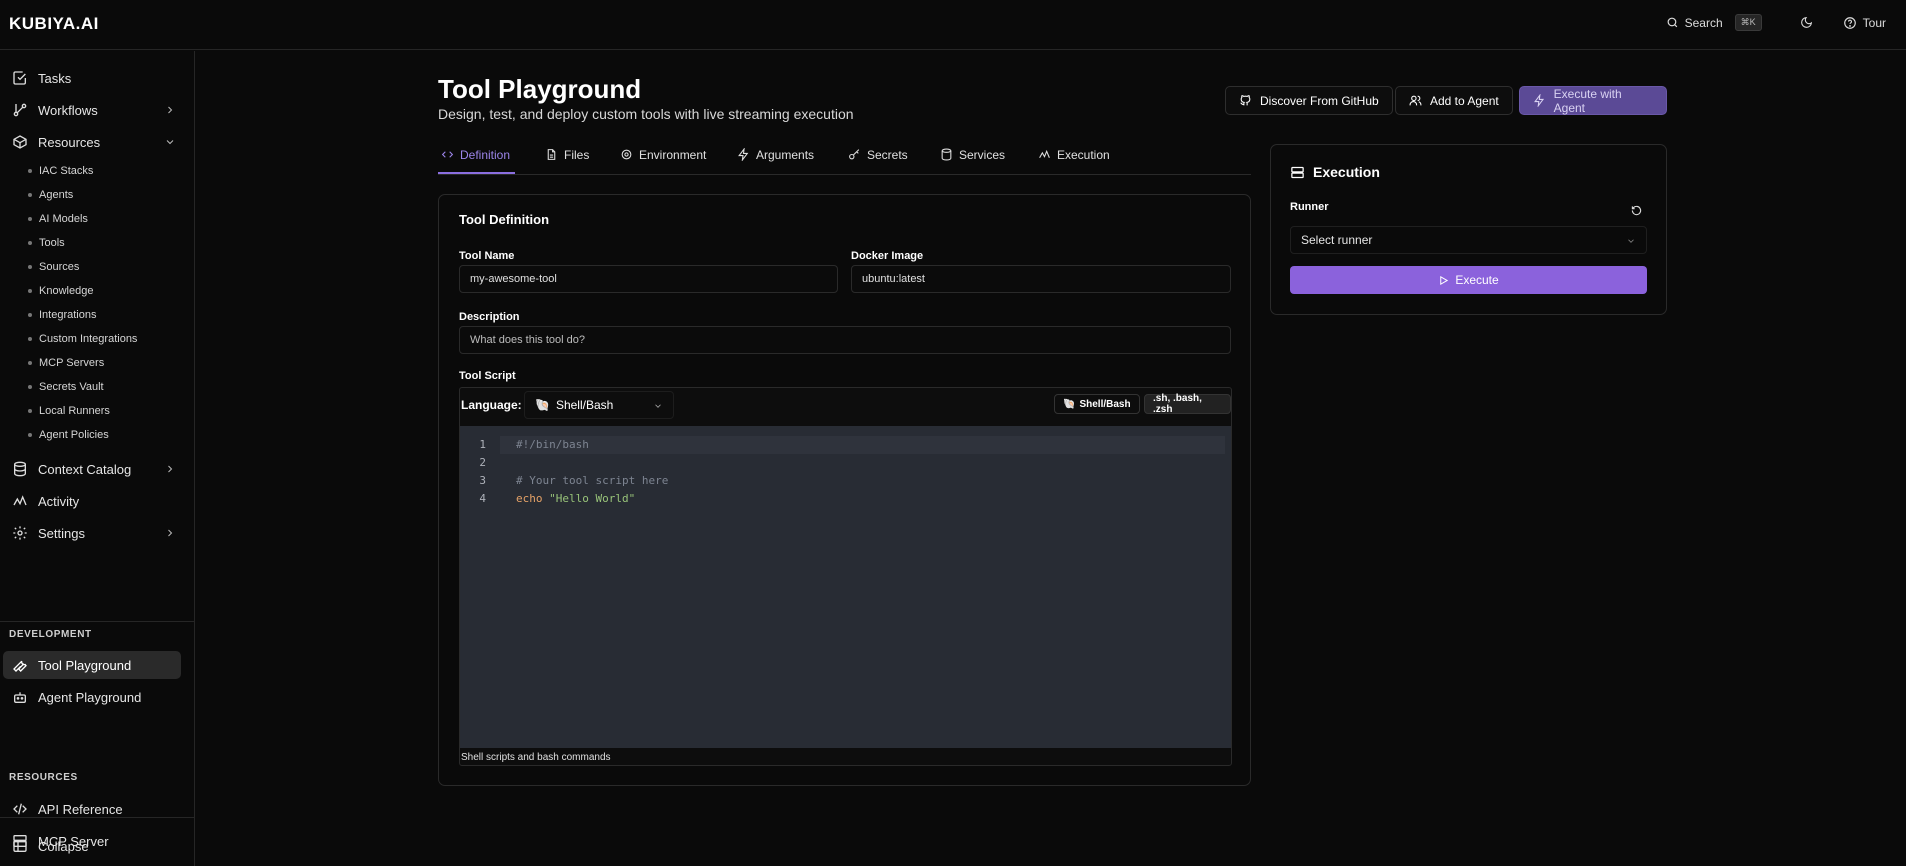 The image size is (1906, 866). What do you see at coordinates (61, 533) in the screenshot?
I see `sidebar-item-label: Settings` at bounding box center [61, 533].